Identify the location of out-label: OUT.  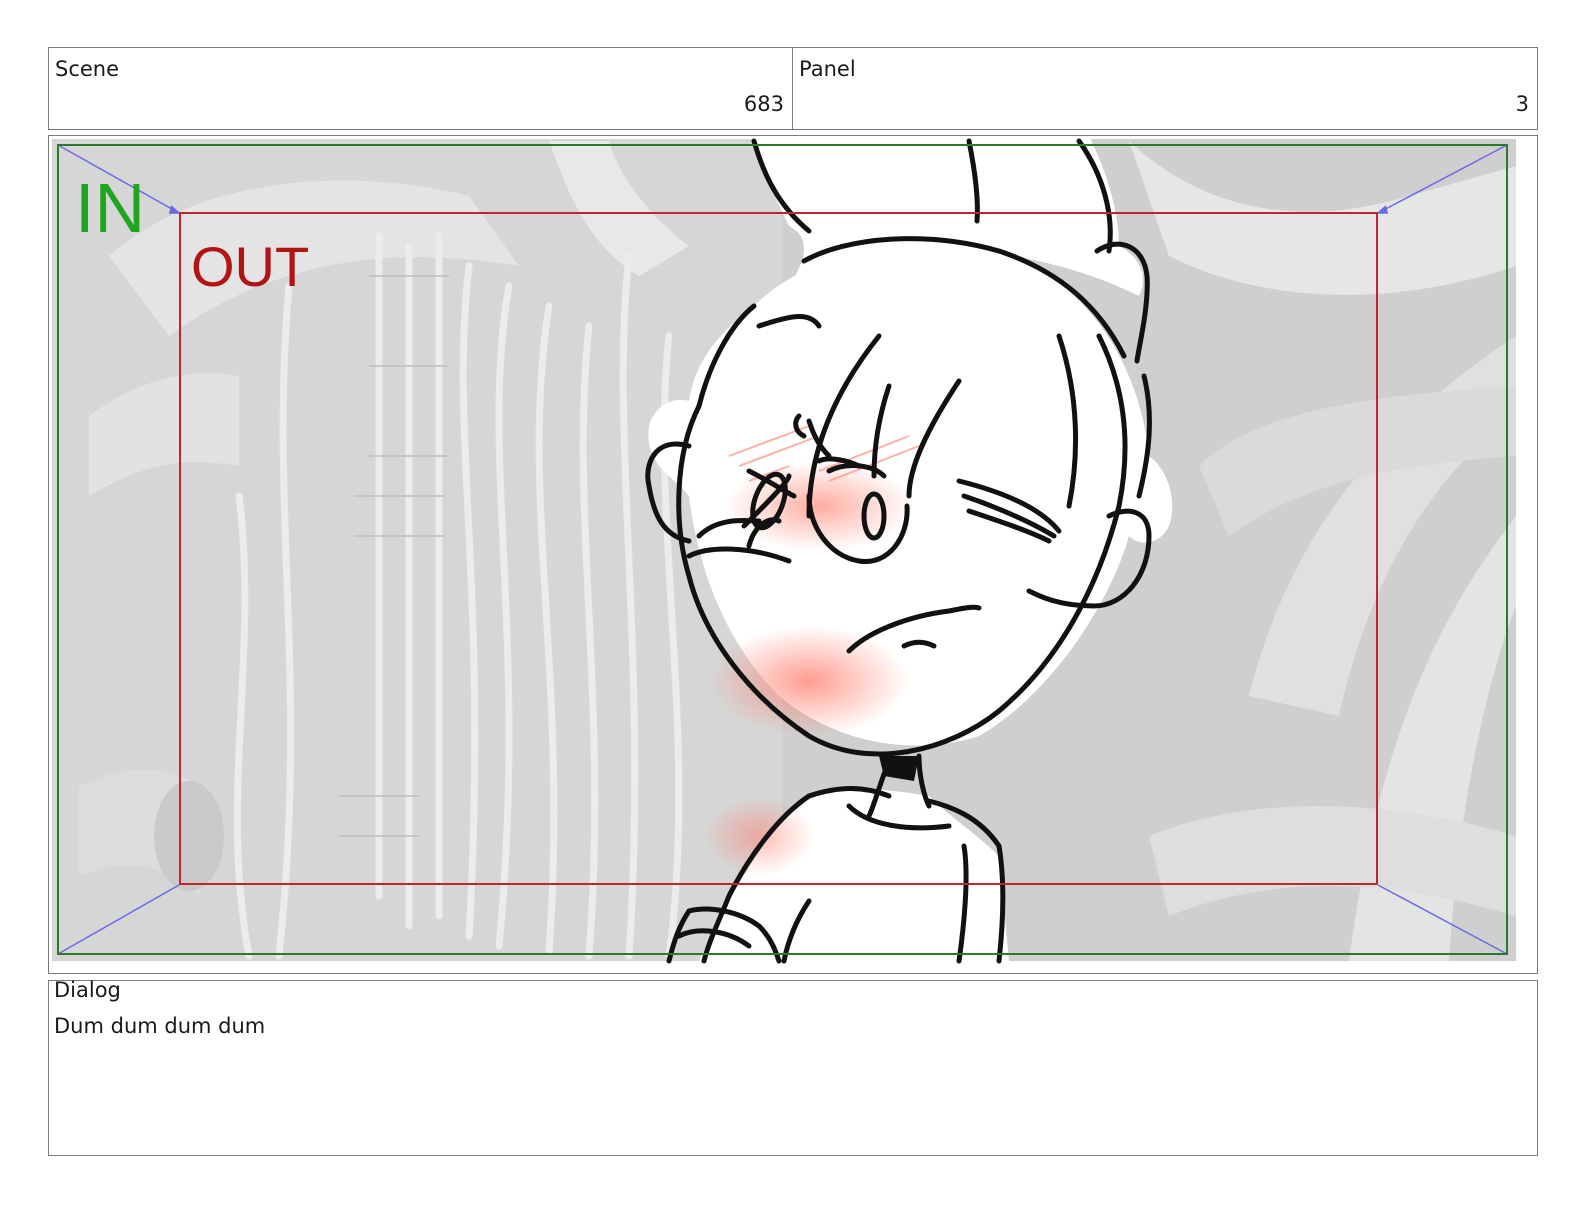
(250, 266).